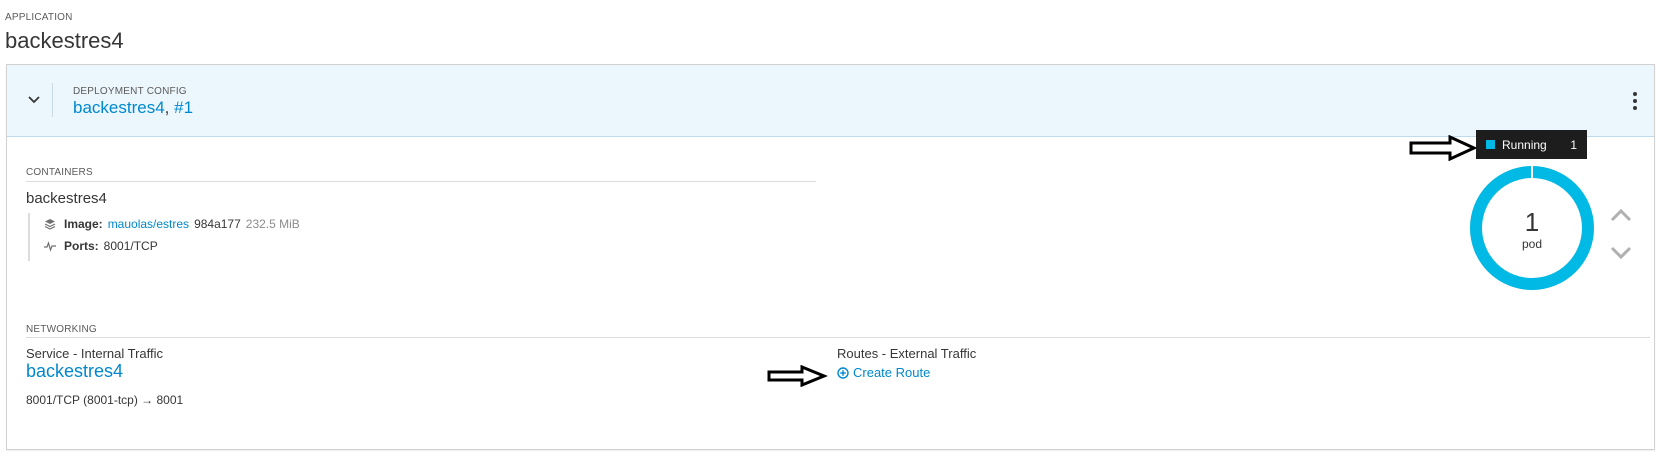 The width and height of the screenshot is (1663, 457). Describe the element at coordinates (59, 172) in the screenshot. I see `containers-section-label: CONTAINERS` at that location.